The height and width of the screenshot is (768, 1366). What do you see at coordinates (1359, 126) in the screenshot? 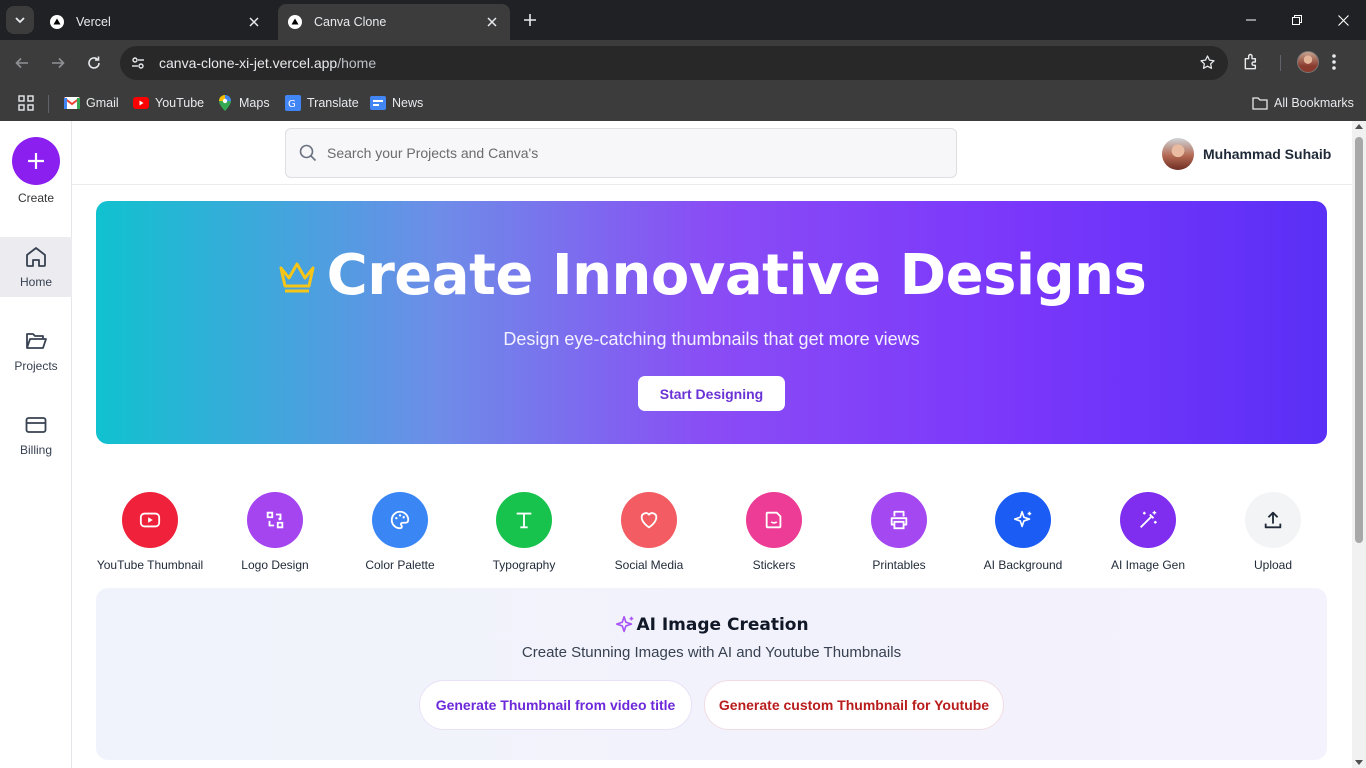
I see `scroll-up-arrow-icon` at bounding box center [1359, 126].